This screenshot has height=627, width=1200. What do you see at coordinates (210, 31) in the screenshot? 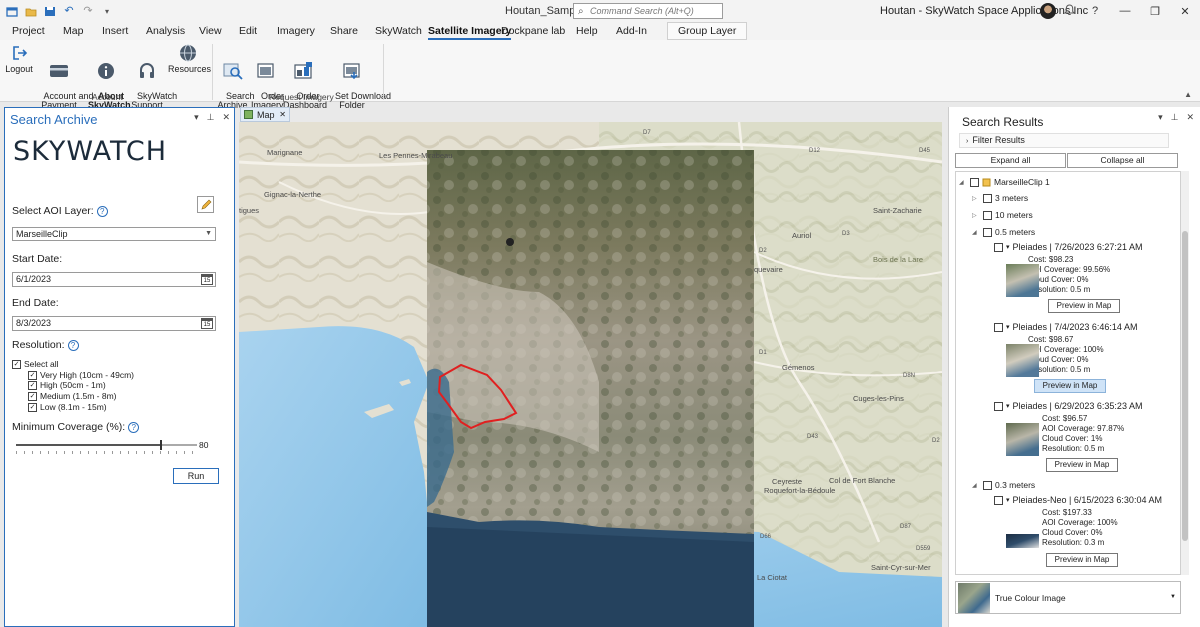
I see `tab-view: View` at bounding box center [210, 31].